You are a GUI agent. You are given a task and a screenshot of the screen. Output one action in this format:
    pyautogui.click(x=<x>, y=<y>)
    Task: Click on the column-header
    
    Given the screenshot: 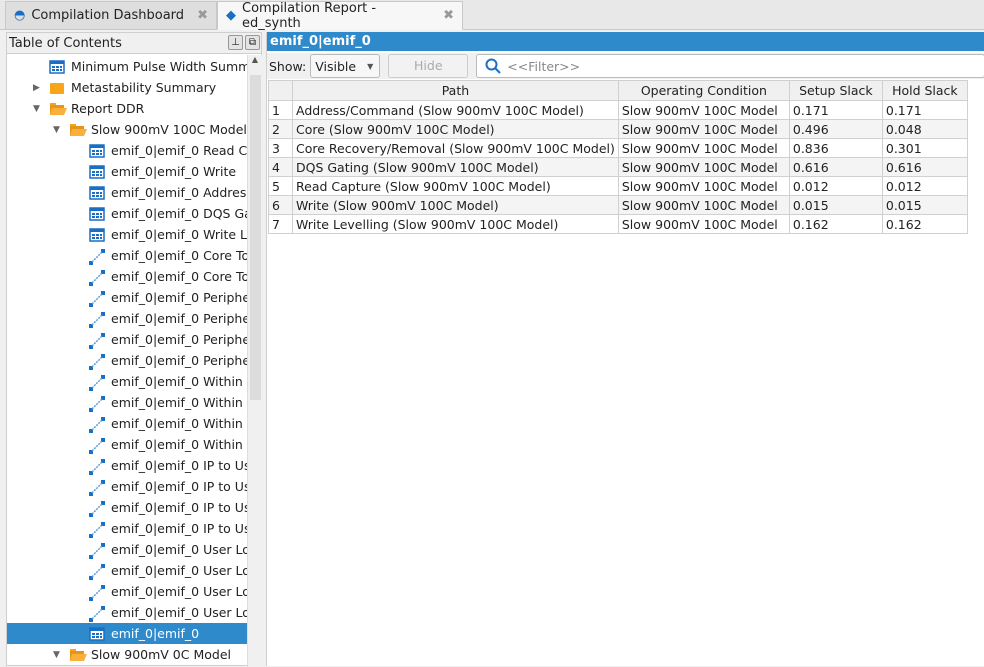 What is the action you would take?
    pyautogui.click(x=280, y=90)
    